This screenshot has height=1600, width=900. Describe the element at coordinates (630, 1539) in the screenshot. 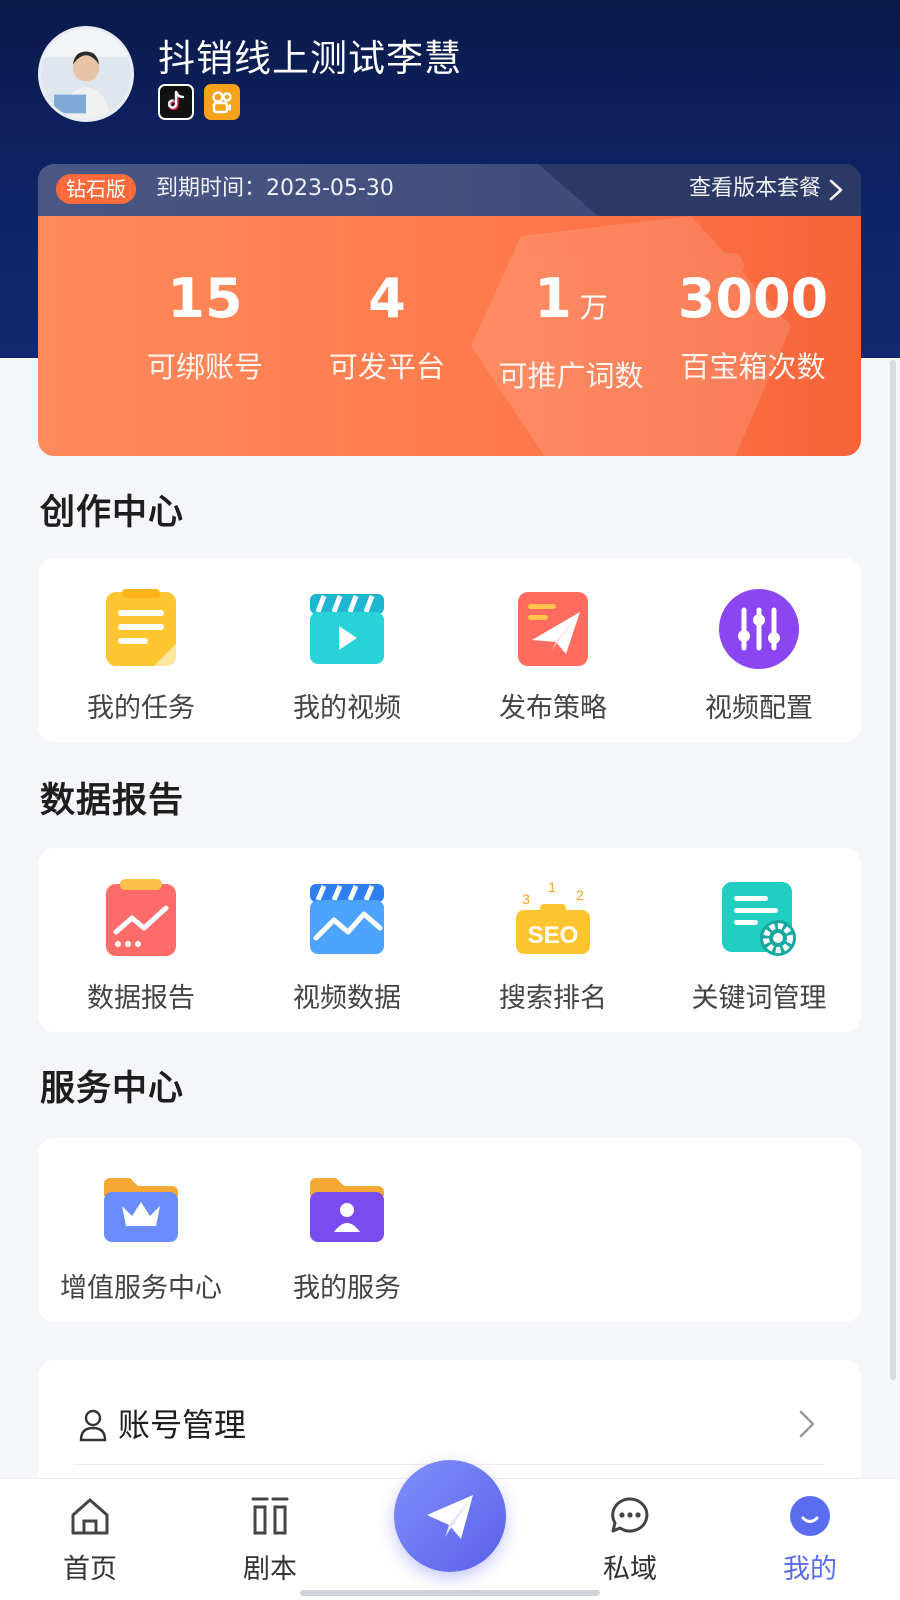

I see `tab-private-domain: 私域` at that location.